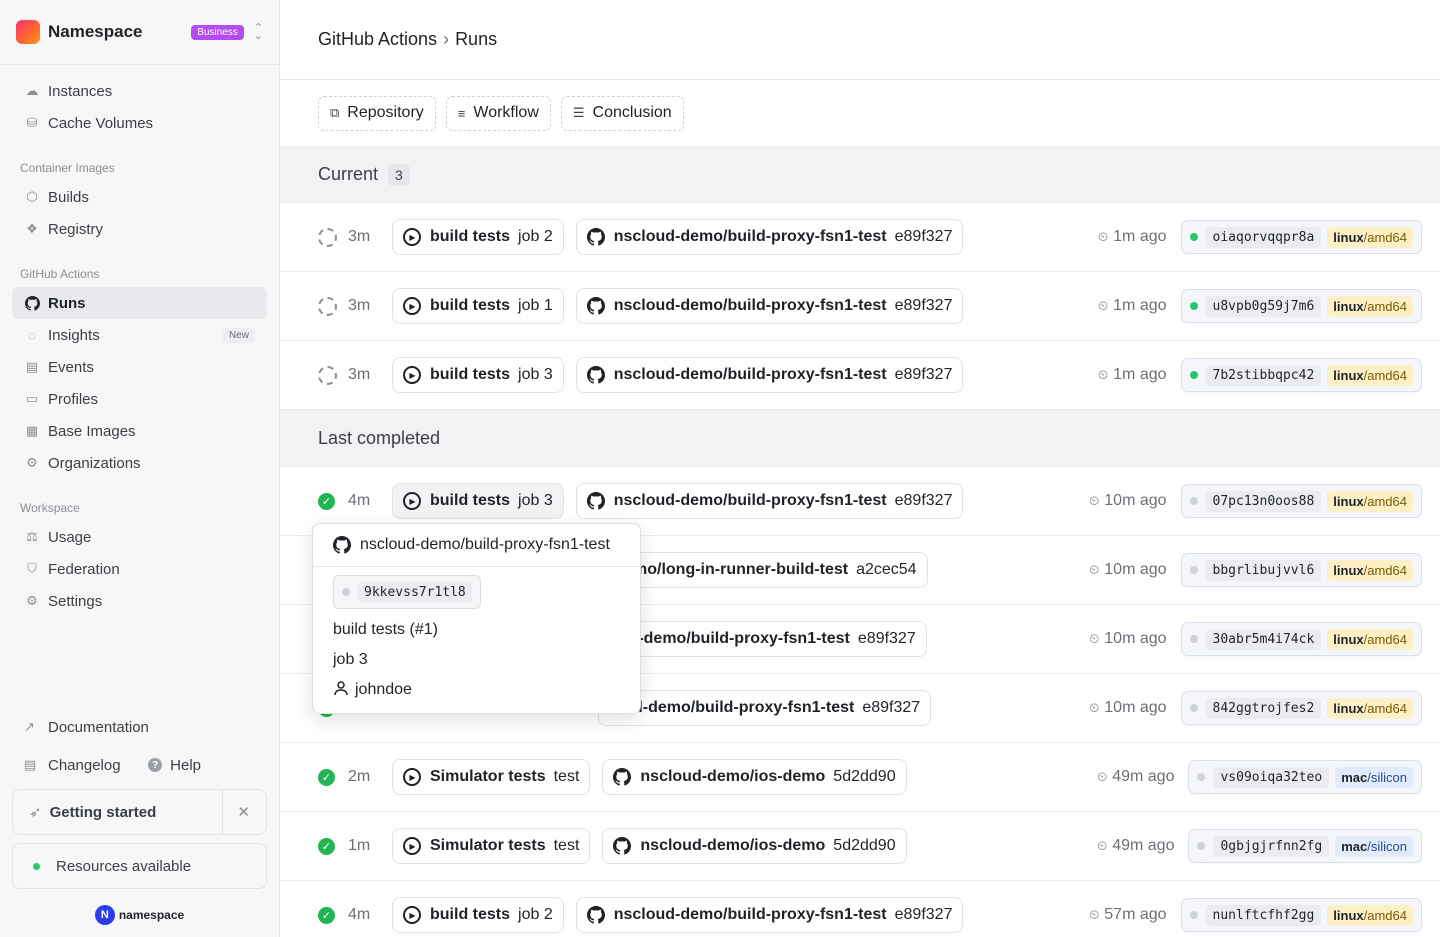 The height and width of the screenshot is (937, 1440). I want to click on instance-id: 842ggtrojfes2, so click(1263, 708).